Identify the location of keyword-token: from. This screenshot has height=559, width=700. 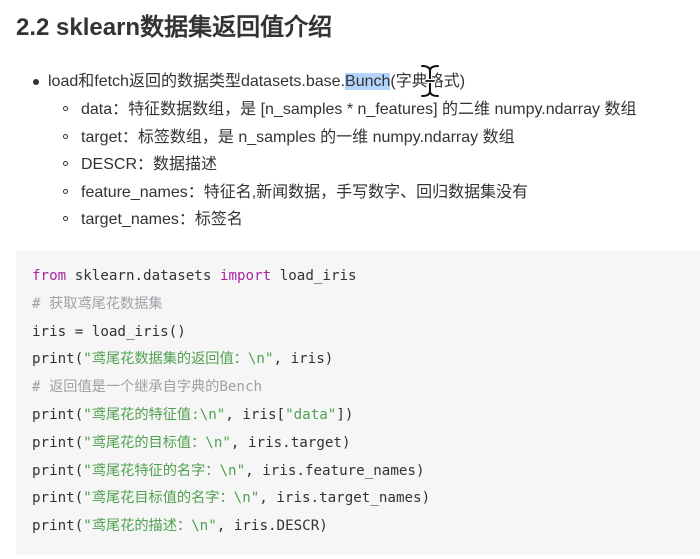
(49, 276).